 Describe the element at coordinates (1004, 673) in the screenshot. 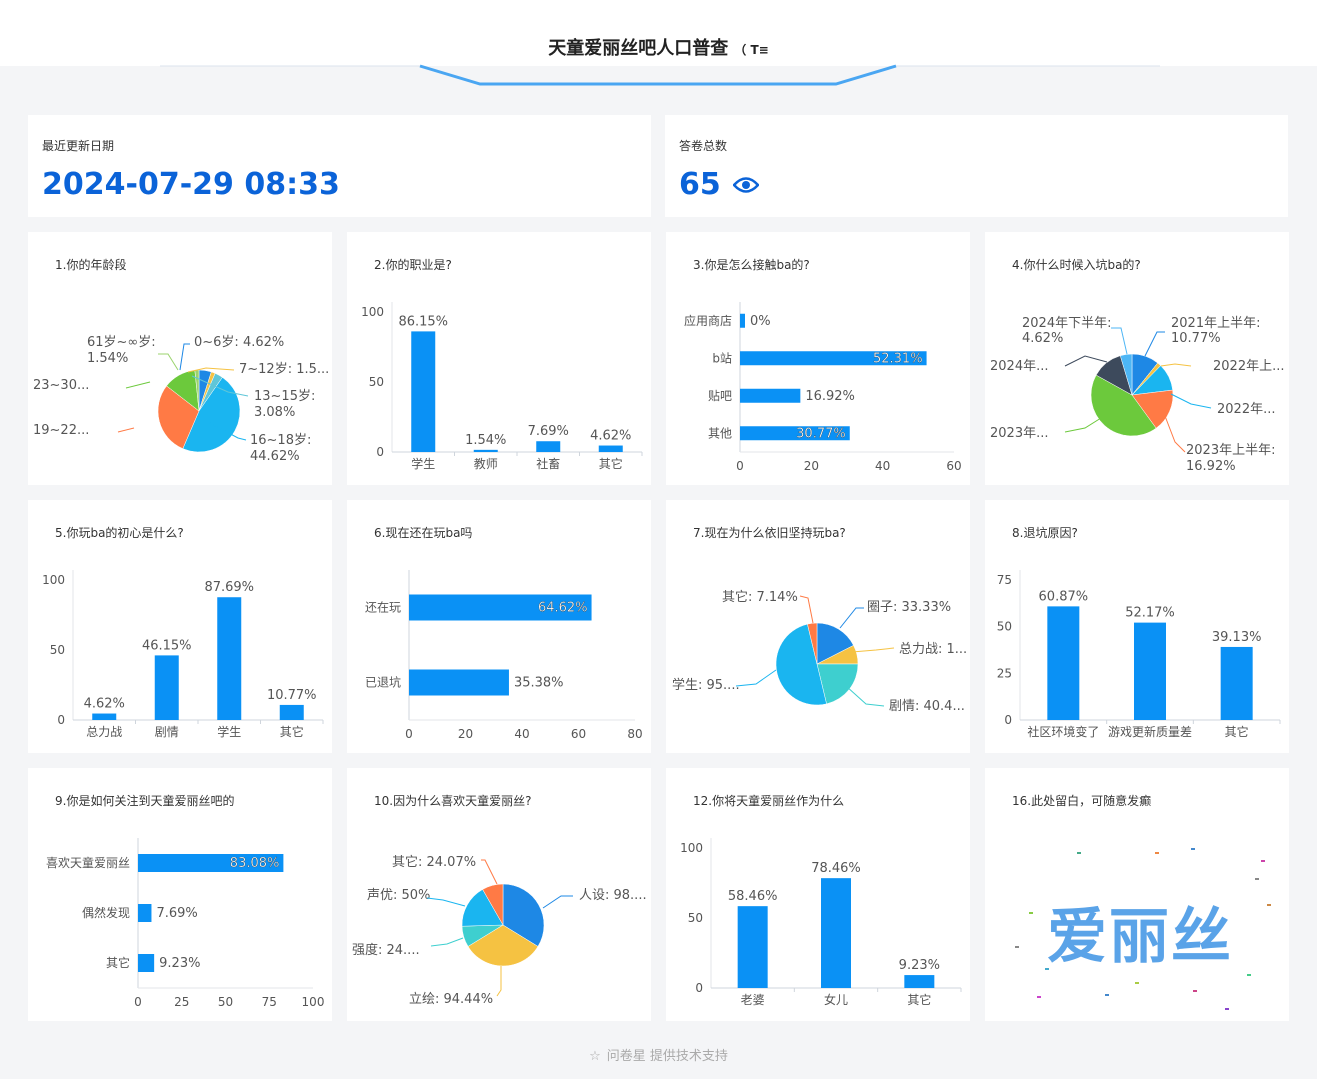

I see `y-tick-label: 25` at that location.